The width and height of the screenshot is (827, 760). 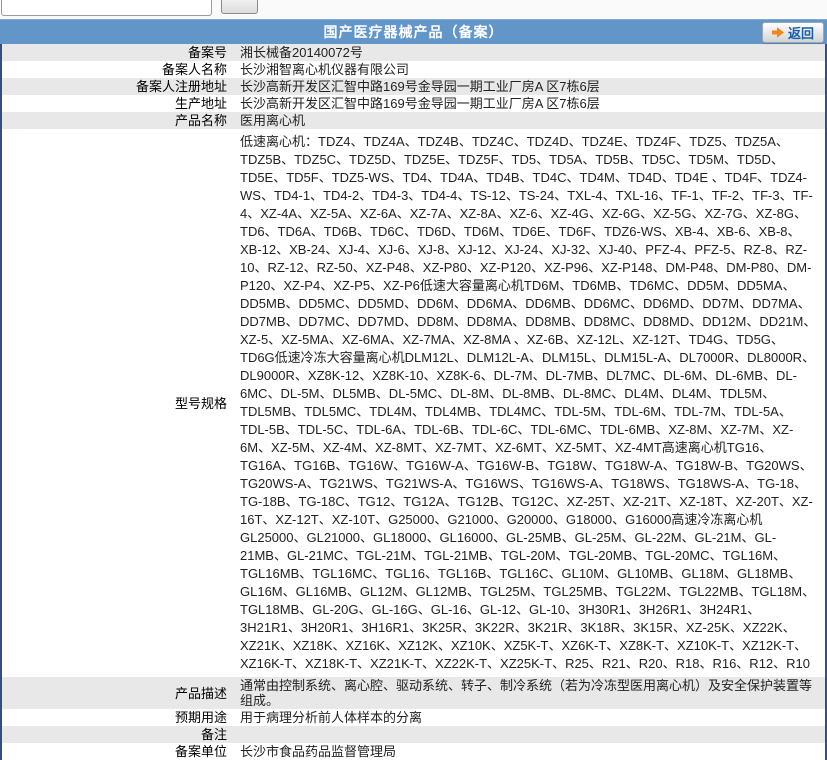 I want to click on field-value: 用于病理分析前人体样本的分离, so click(x=331, y=717).